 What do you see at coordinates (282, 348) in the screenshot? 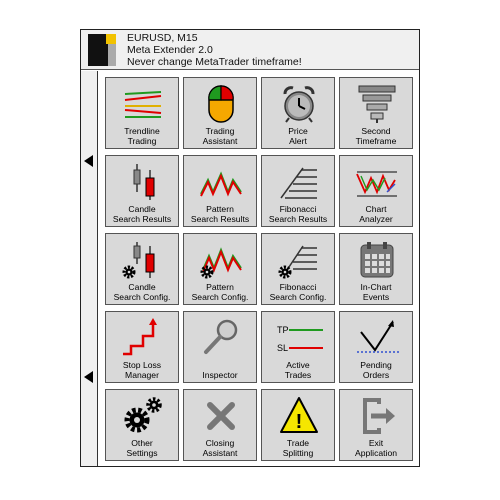
I see `sl-label: SL` at bounding box center [282, 348].